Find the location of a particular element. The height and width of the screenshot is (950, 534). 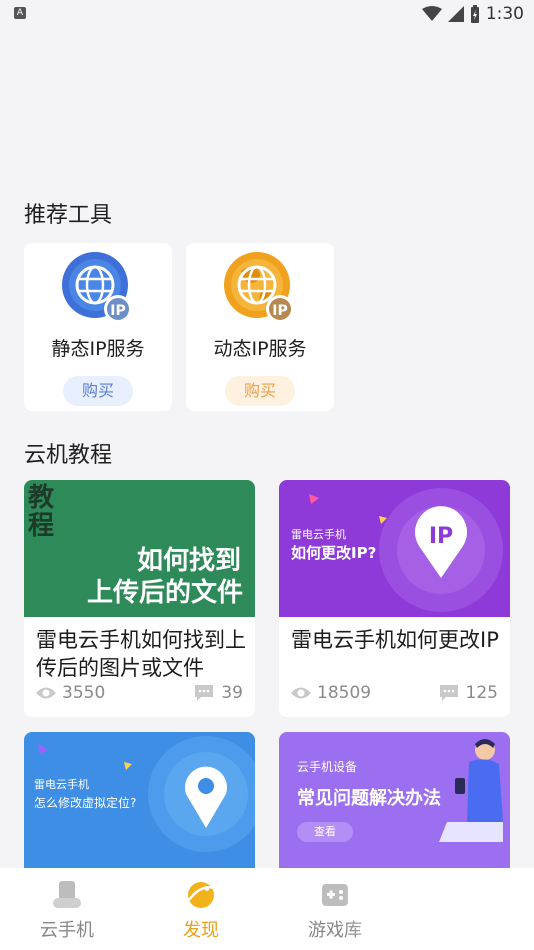

thumb-line2: 上传后的文件 is located at coordinates (164, 593).